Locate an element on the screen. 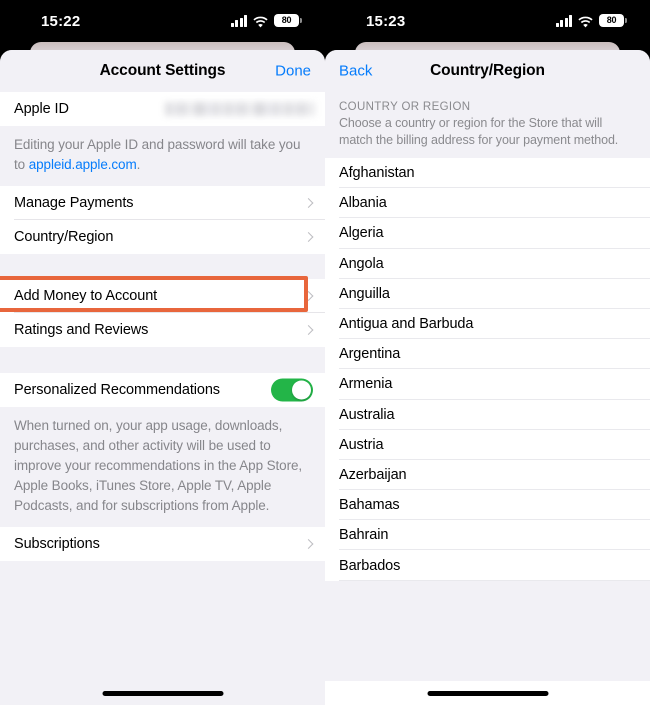 The height and width of the screenshot is (705, 650). country-name: Albania is located at coordinates (363, 203).